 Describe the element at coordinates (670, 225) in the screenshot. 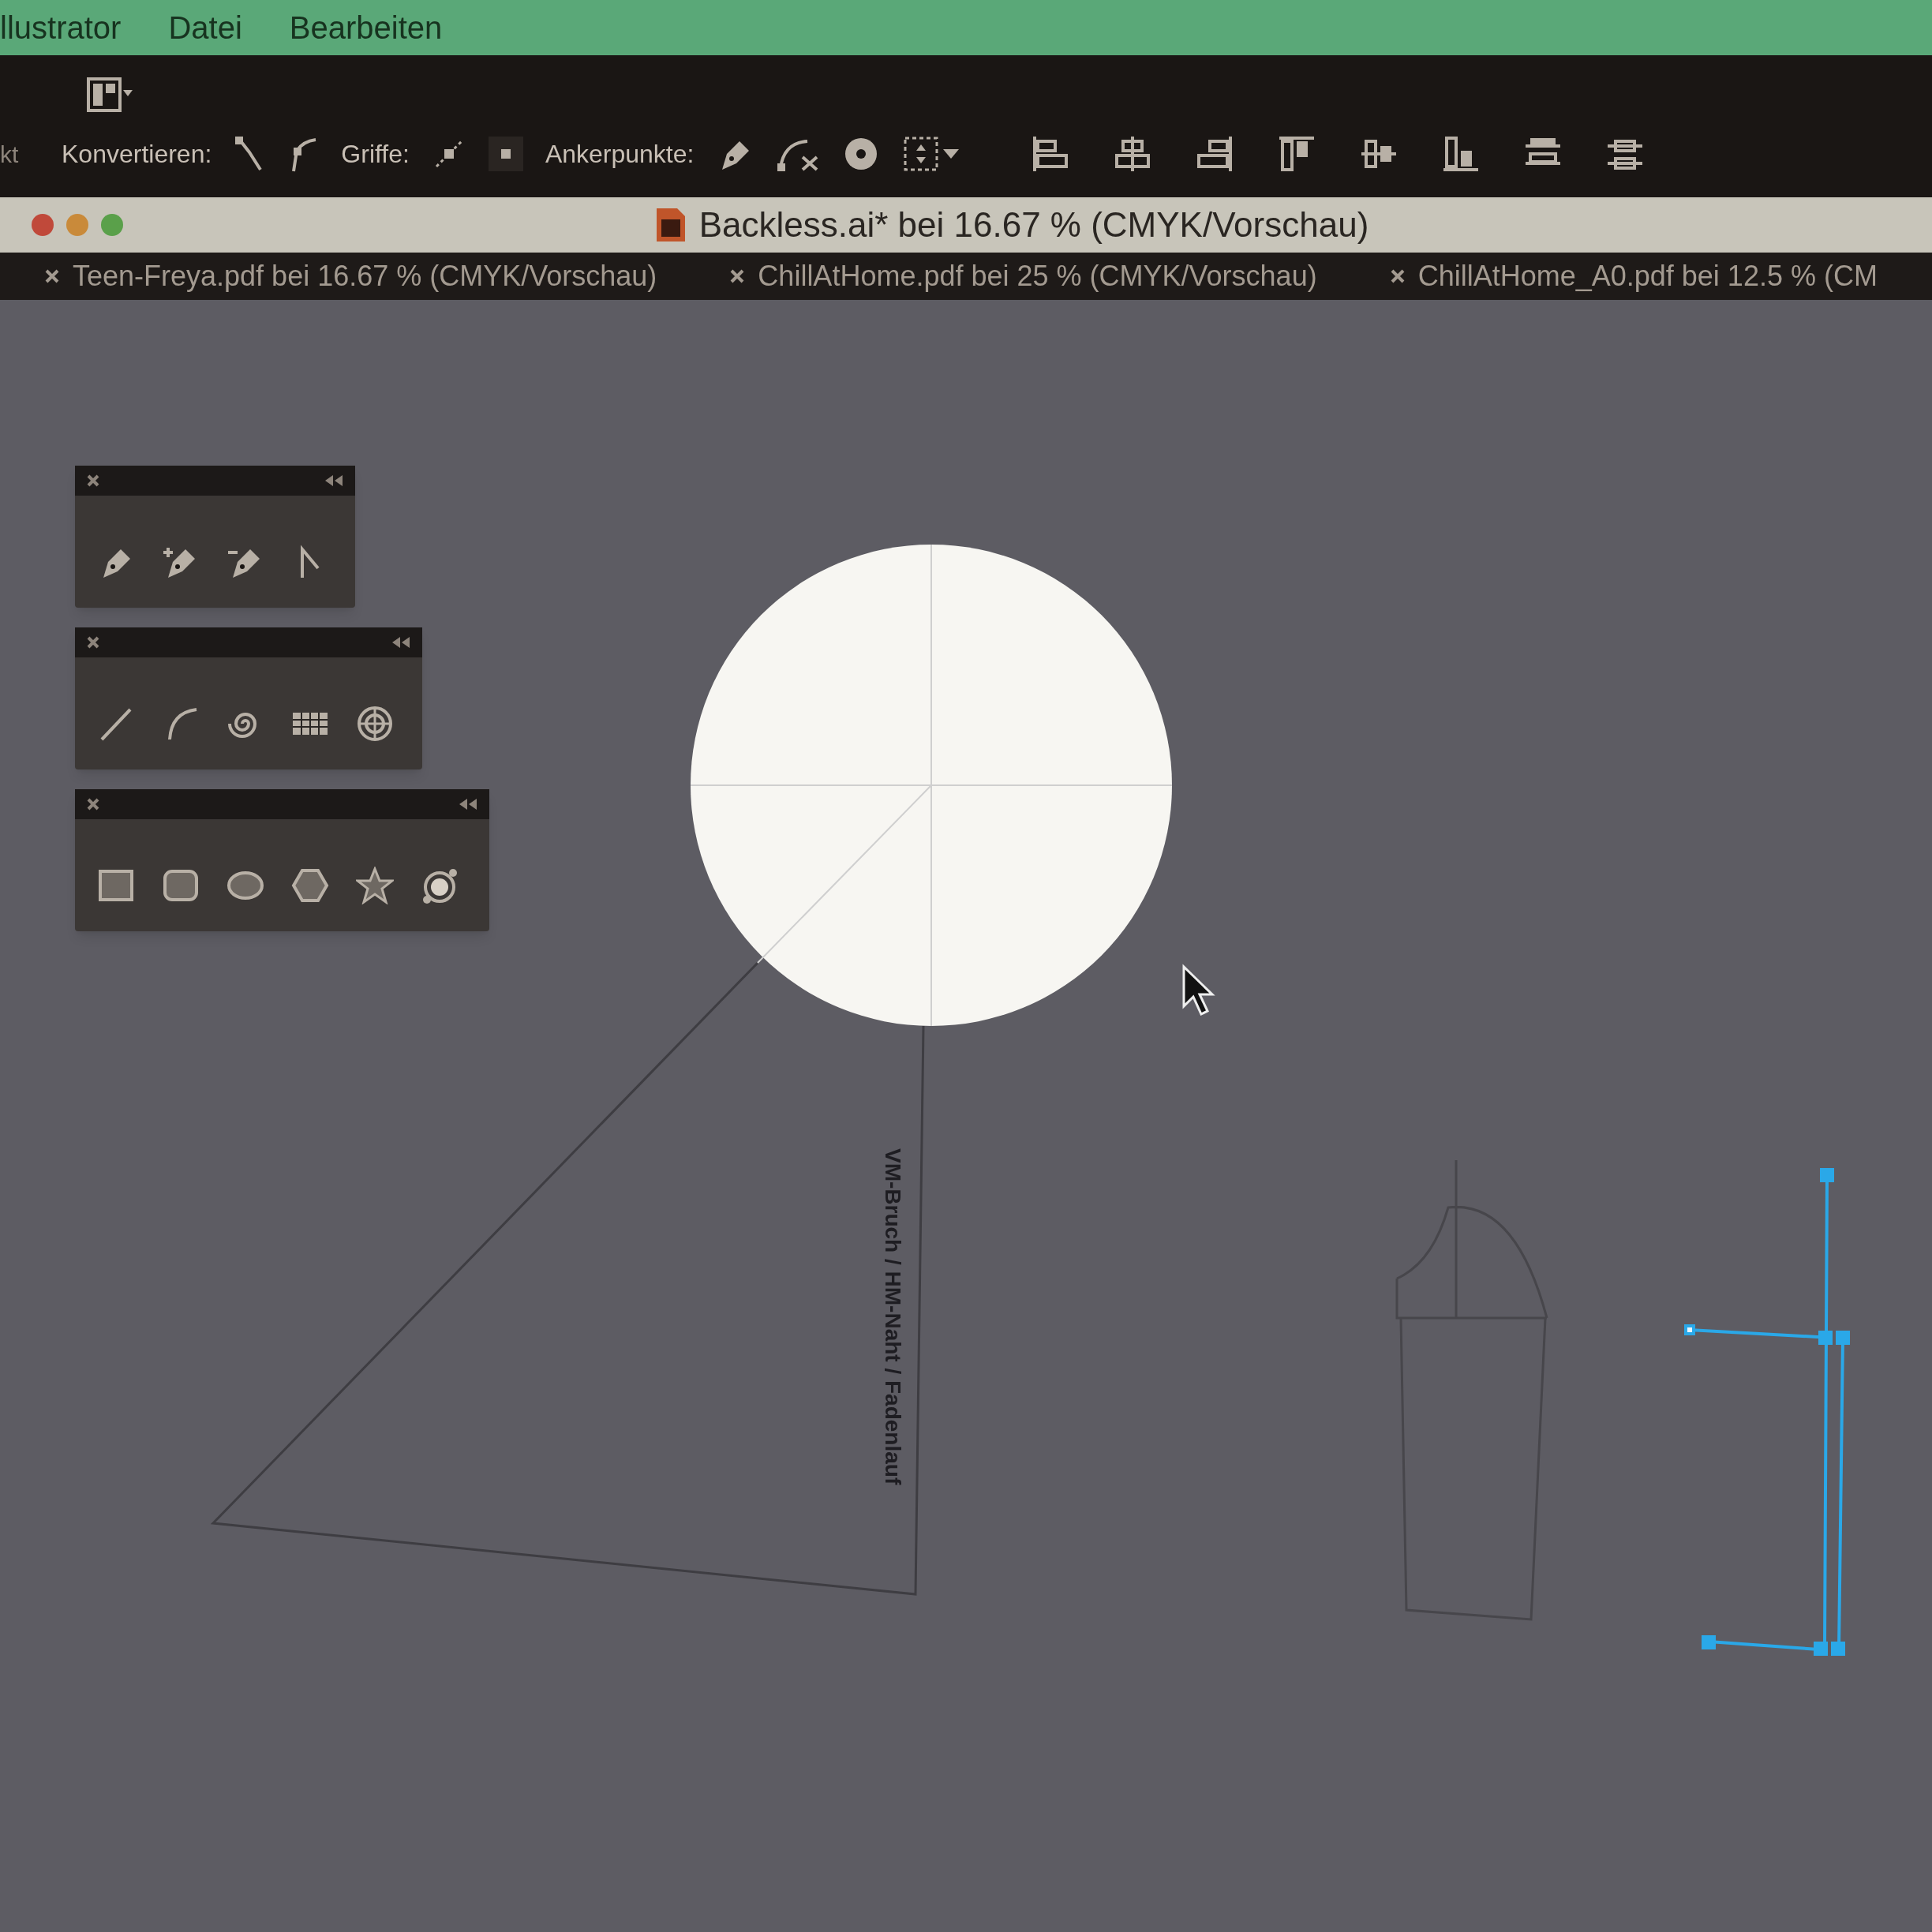

I see `document-file-icon` at that location.